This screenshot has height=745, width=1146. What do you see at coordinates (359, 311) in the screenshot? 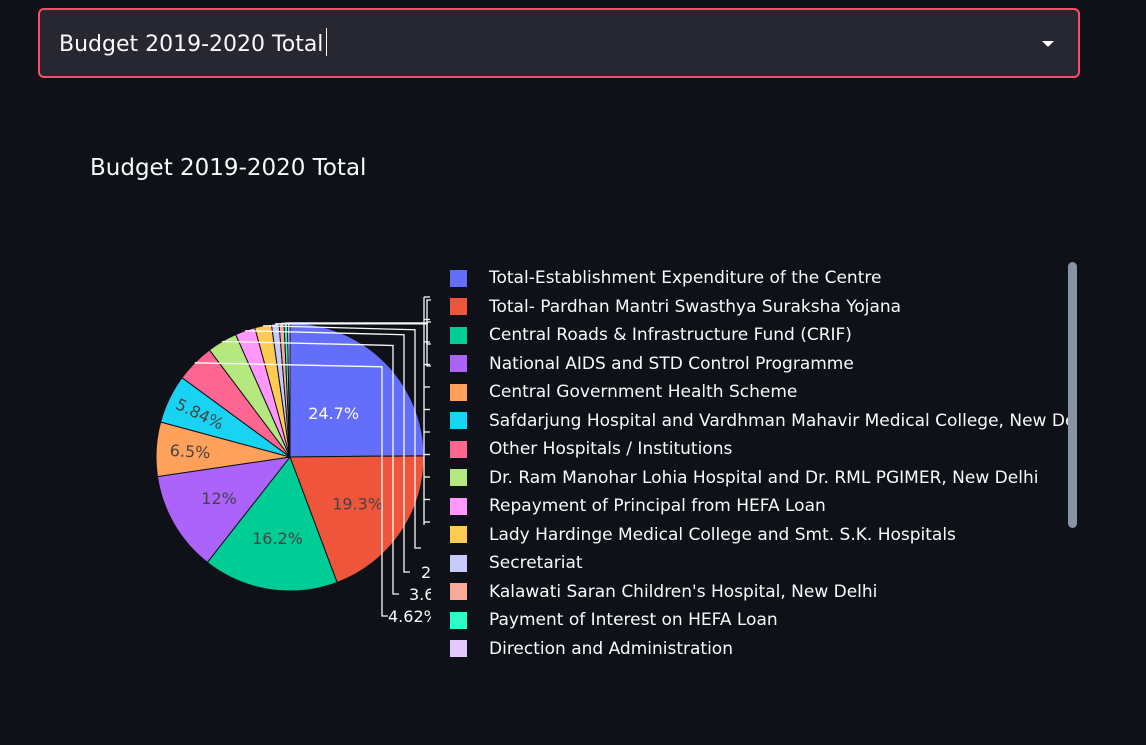
I see `leader-line` at bounding box center [359, 311].